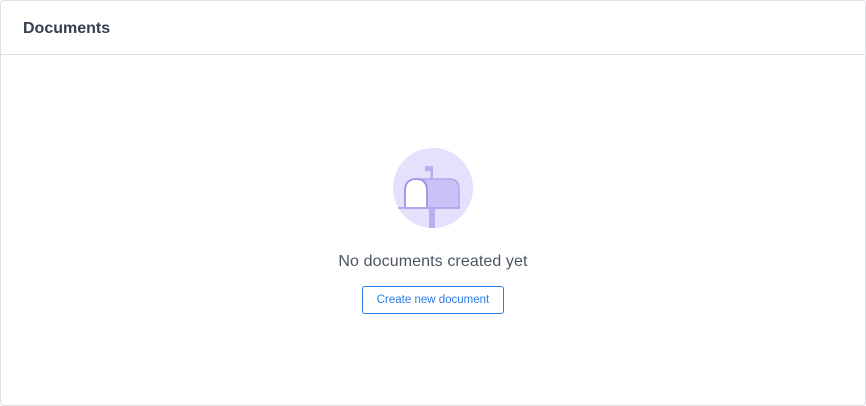  I want to click on card-header: Documents, so click(433, 28).